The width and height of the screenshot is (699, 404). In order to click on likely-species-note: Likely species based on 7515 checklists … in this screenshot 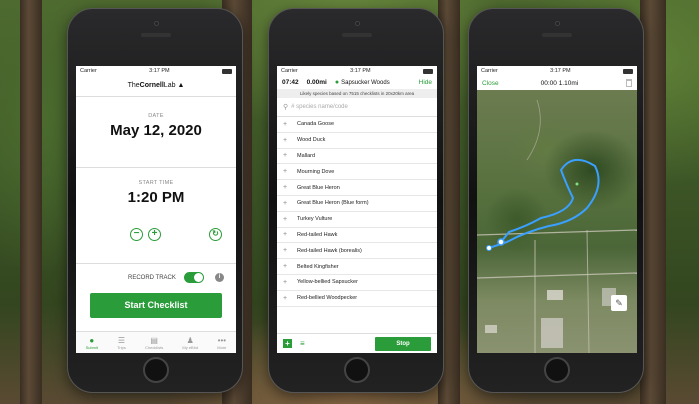, I will do `click(357, 93)`.